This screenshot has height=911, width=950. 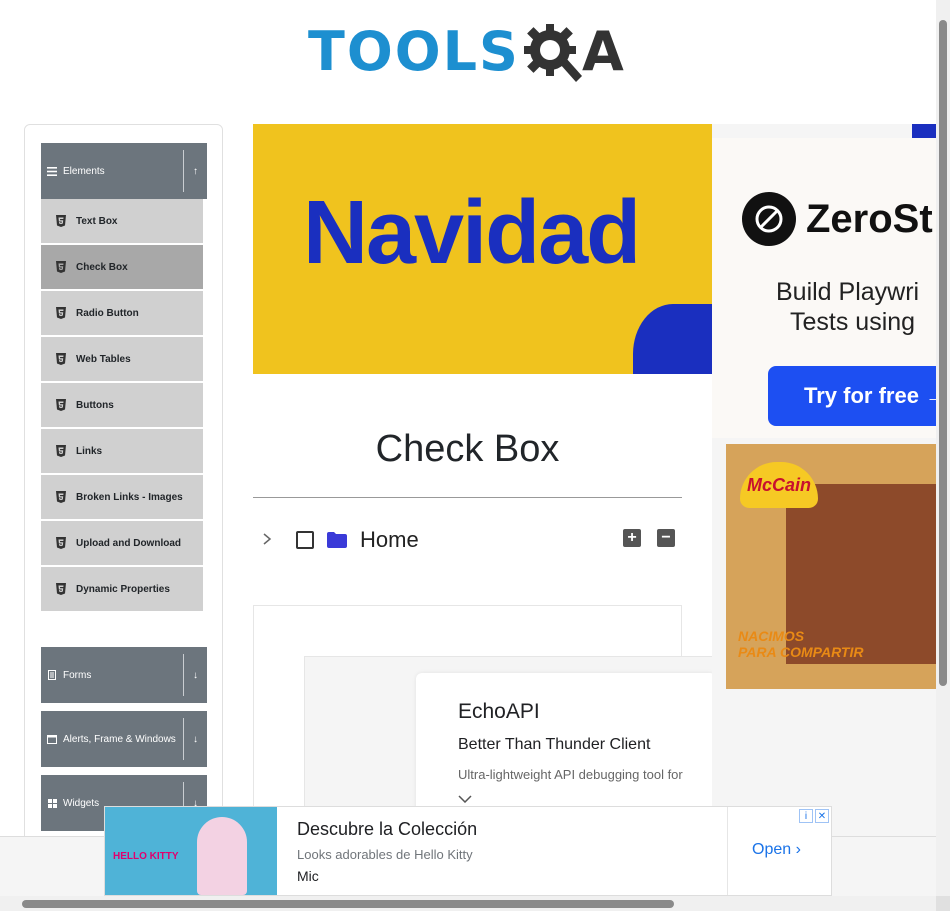 What do you see at coordinates (727, 851) in the screenshot?
I see `bottom-ad-divider` at bounding box center [727, 851].